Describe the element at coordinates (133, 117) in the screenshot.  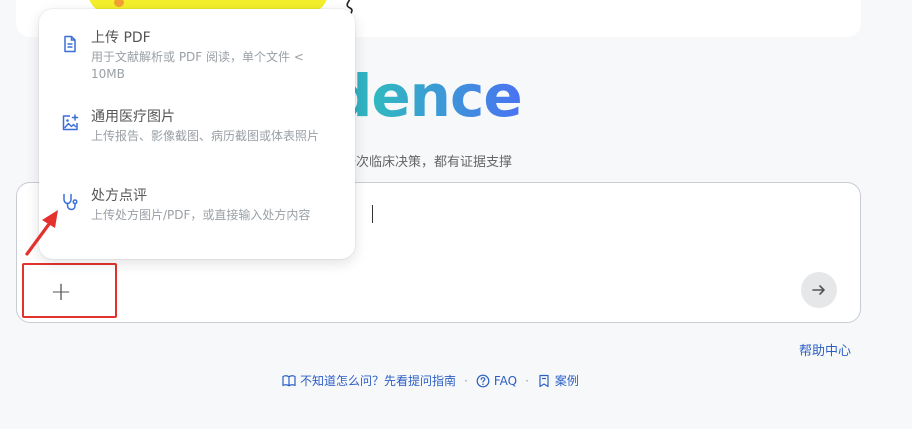
I see `menu-item-title: 通用医疗图片` at that location.